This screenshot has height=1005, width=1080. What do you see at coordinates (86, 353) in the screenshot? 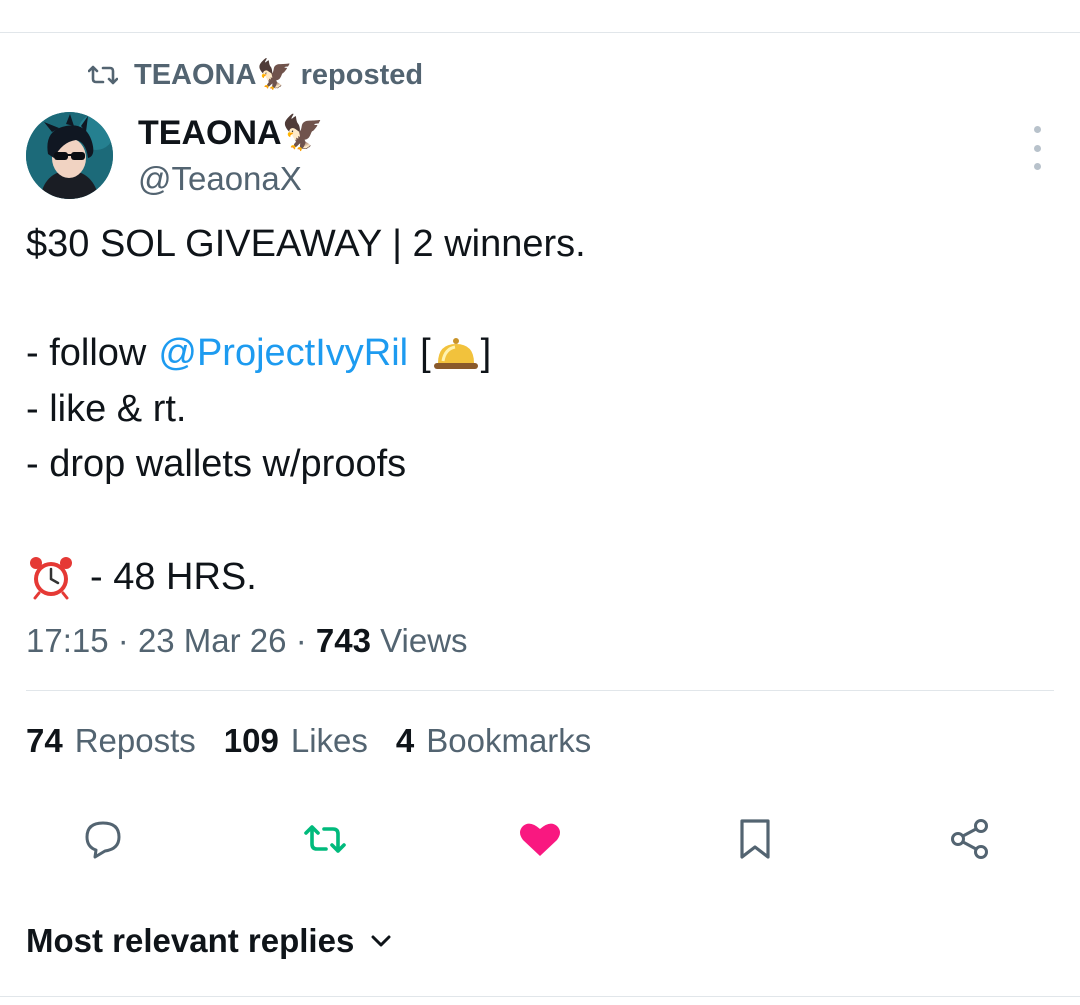
I see `tweet-follow-text: - follow` at bounding box center [86, 353].